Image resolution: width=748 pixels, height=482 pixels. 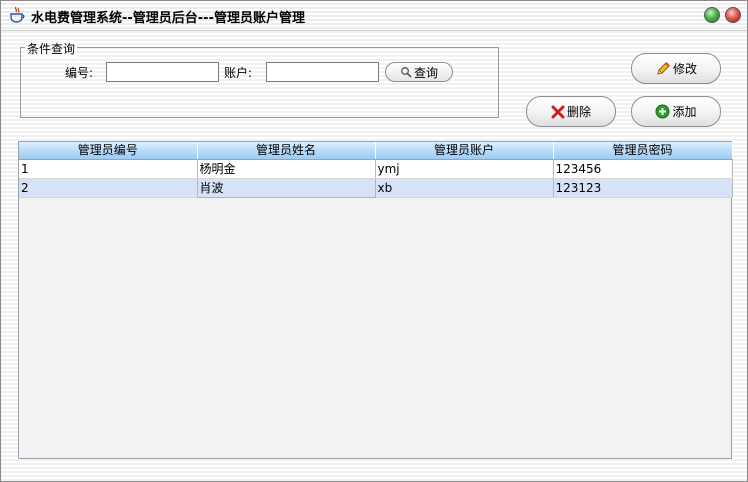 What do you see at coordinates (558, 112) in the screenshot?
I see `delete-x-icon` at bounding box center [558, 112].